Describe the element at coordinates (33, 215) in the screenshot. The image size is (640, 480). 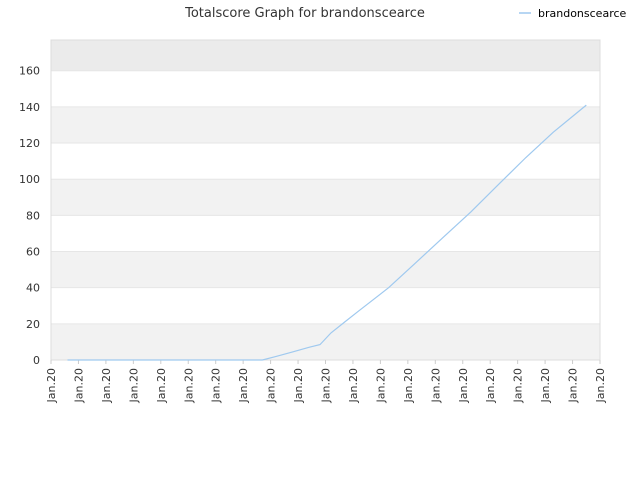
I see `y-tick-label: 80` at that location.